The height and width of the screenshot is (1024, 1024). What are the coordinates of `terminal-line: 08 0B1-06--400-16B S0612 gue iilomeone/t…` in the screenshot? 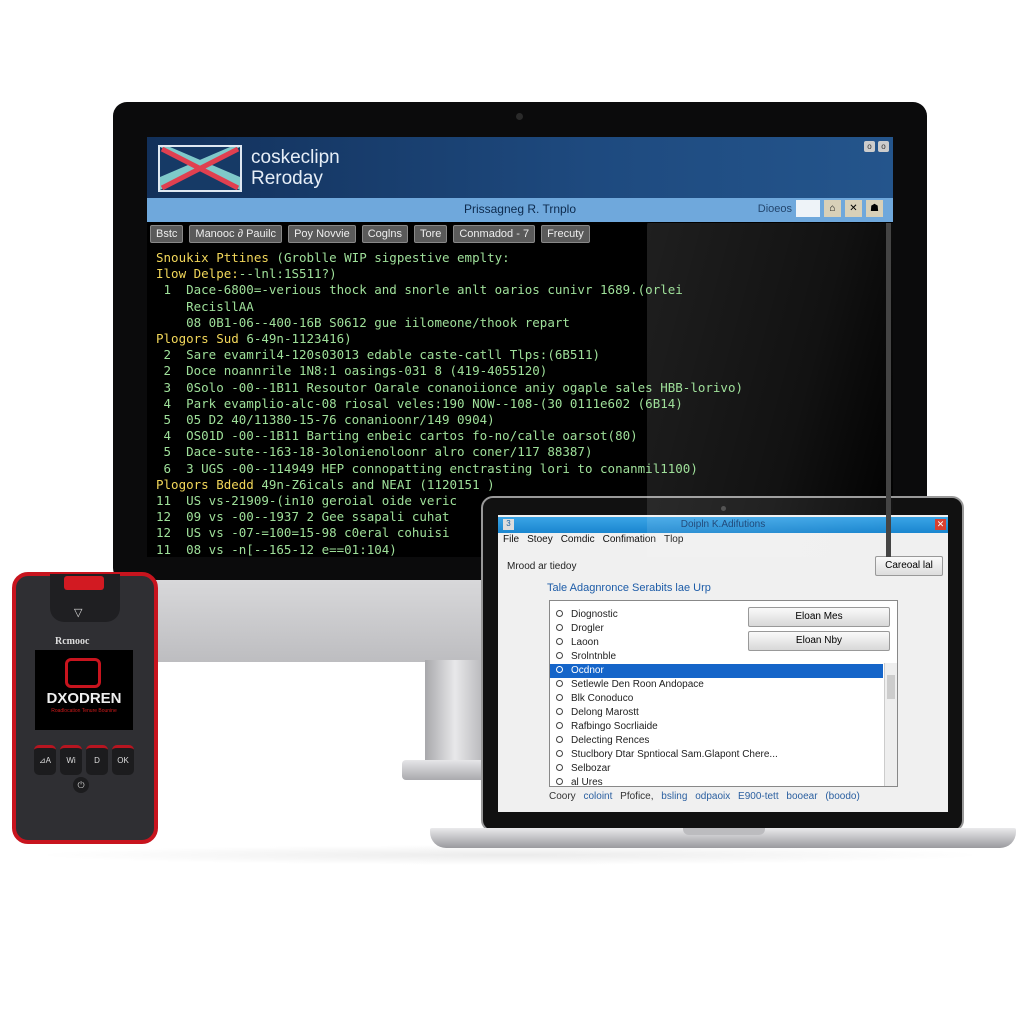 It's located at (449, 323).